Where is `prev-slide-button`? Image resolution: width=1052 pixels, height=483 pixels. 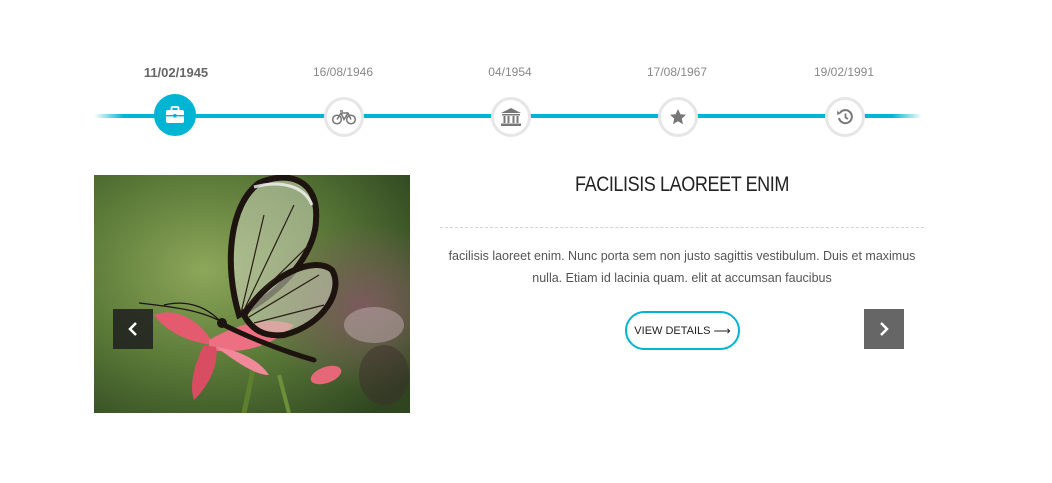 prev-slide-button is located at coordinates (133, 329).